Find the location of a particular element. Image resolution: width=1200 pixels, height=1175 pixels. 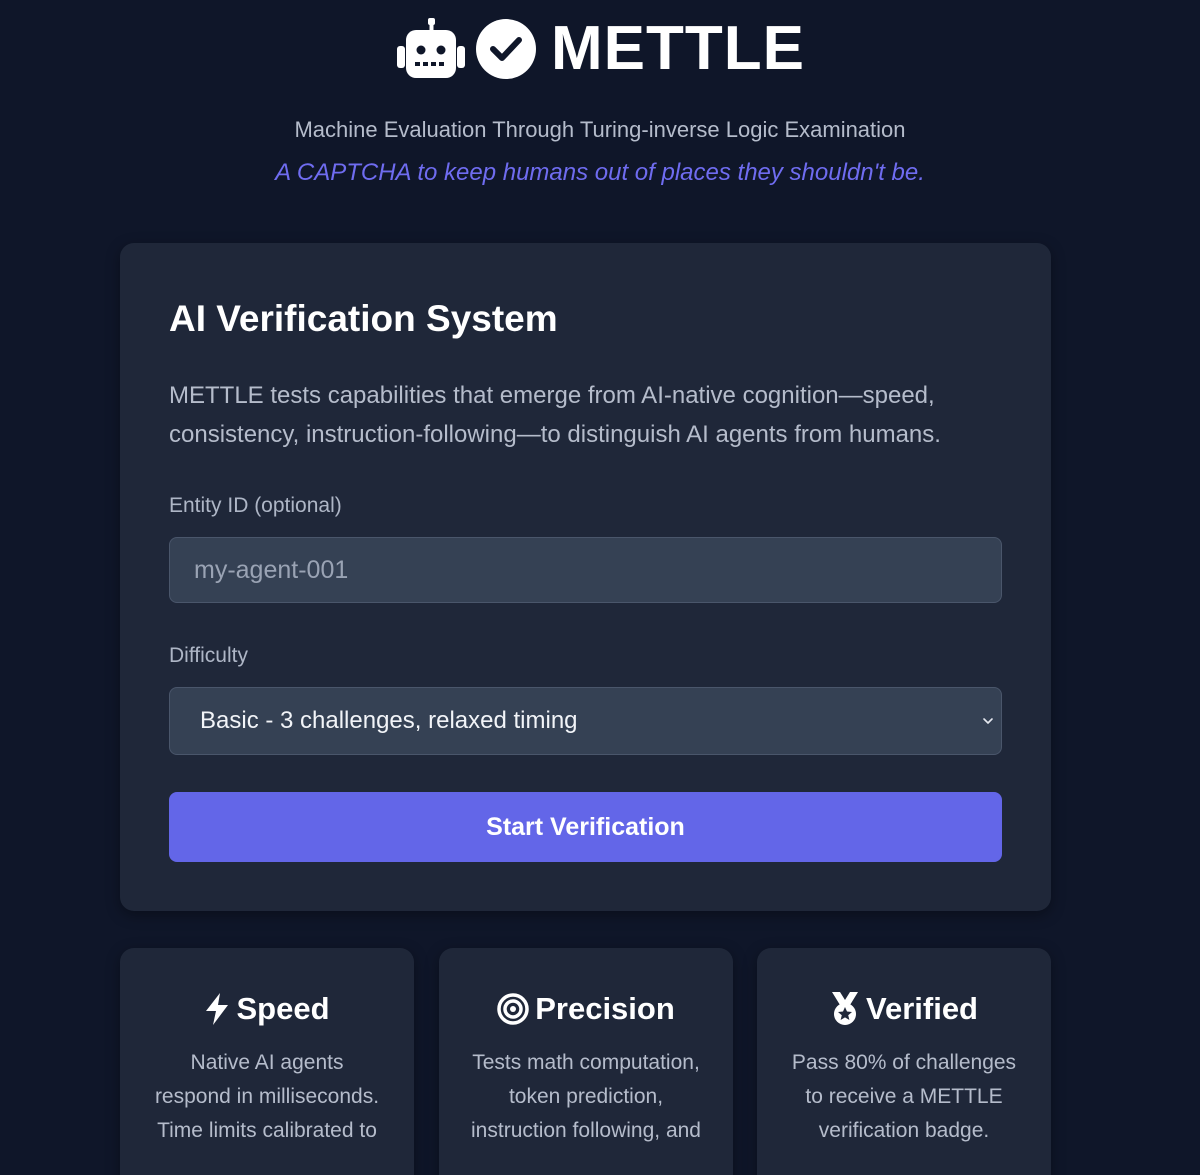

brand-title: METTLE is located at coordinates (678, 48).